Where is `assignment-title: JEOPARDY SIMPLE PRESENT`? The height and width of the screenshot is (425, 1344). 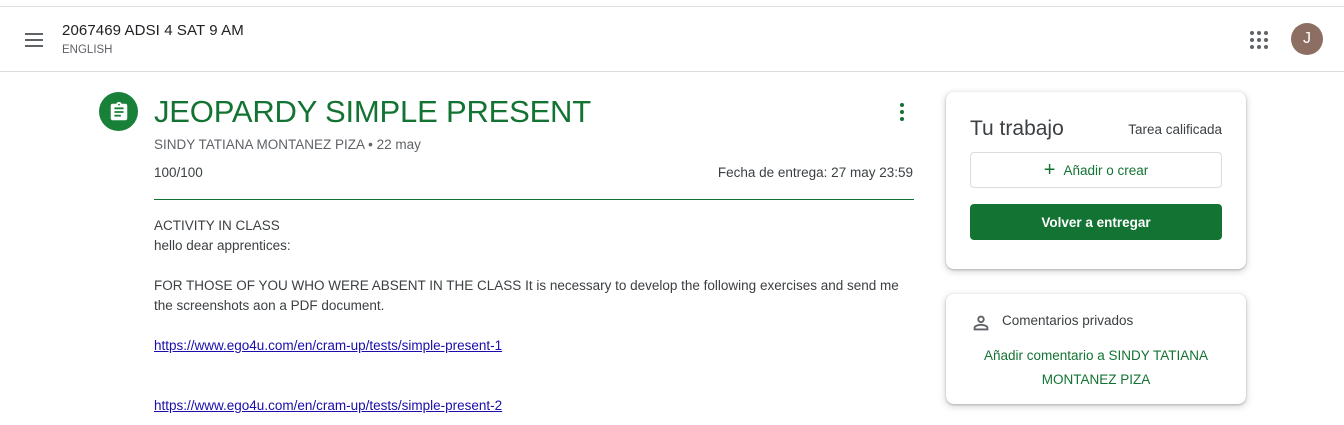
assignment-title: JEOPARDY SIMPLE PRESENT is located at coordinates (372, 111).